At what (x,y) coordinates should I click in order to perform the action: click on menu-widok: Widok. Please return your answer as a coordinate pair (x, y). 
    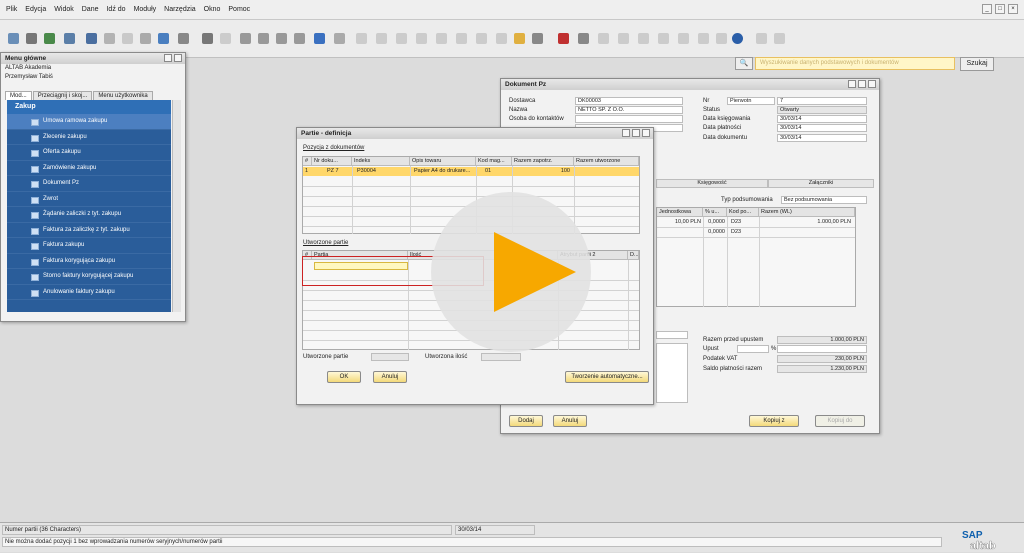
    Looking at the image, I should click on (63, 9).